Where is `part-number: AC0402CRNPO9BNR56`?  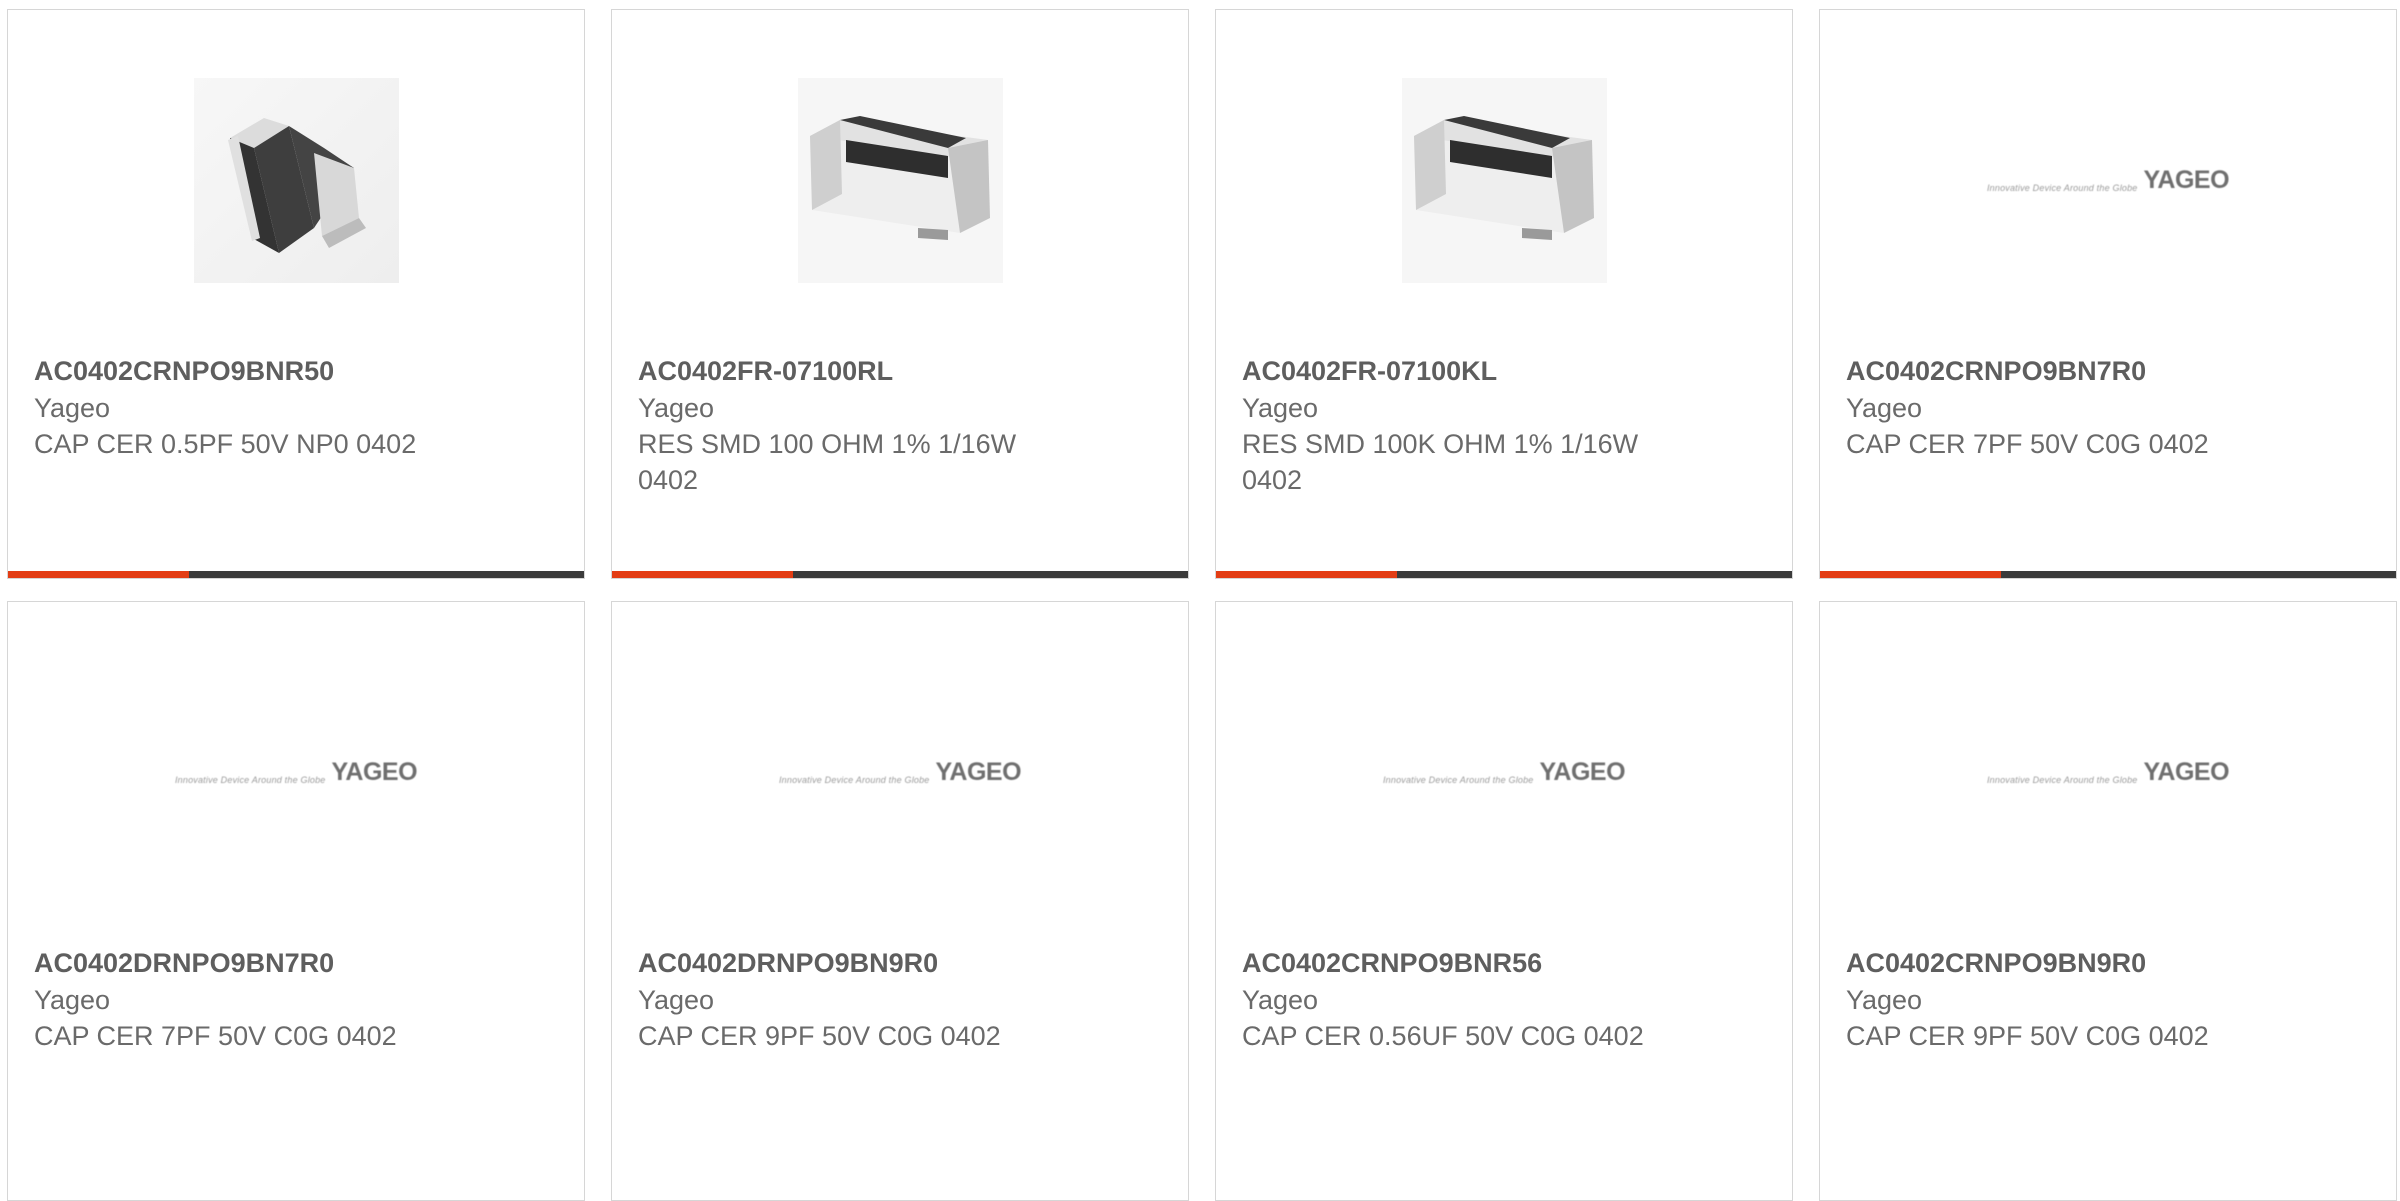 part-number: AC0402CRNPO9BNR56 is located at coordinates (1452, 963).